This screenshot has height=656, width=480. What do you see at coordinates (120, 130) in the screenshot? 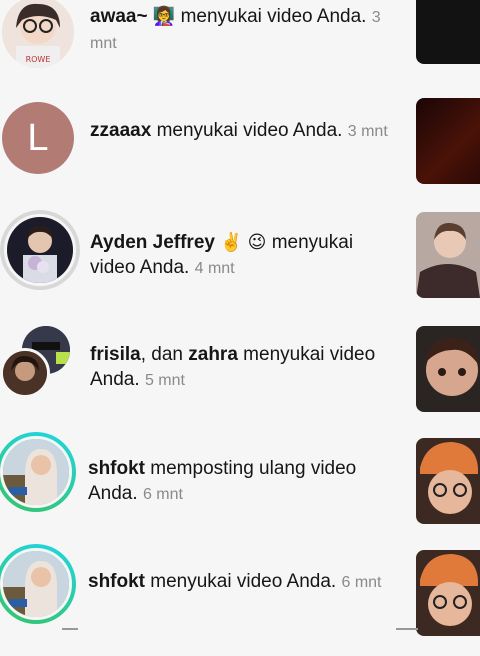
I see `username: zzaaax` at bounding box center [120, 130].